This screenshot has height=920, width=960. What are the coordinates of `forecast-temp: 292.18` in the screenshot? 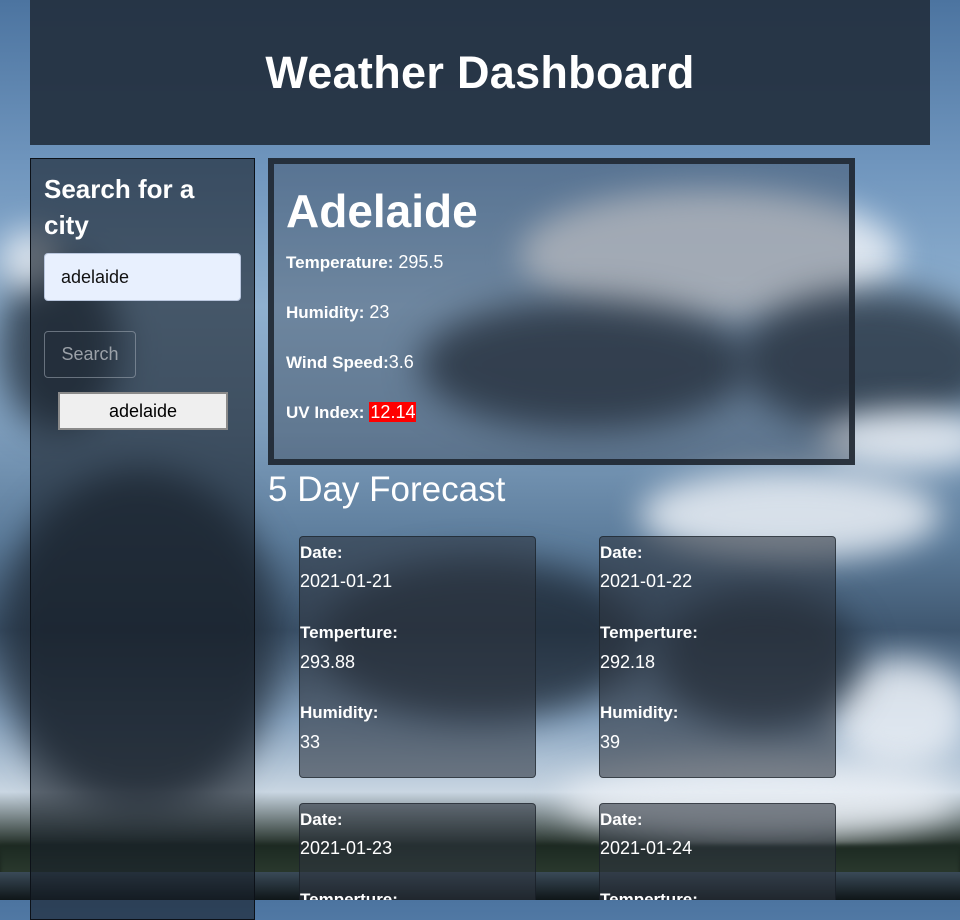 It's located at (628, 662).